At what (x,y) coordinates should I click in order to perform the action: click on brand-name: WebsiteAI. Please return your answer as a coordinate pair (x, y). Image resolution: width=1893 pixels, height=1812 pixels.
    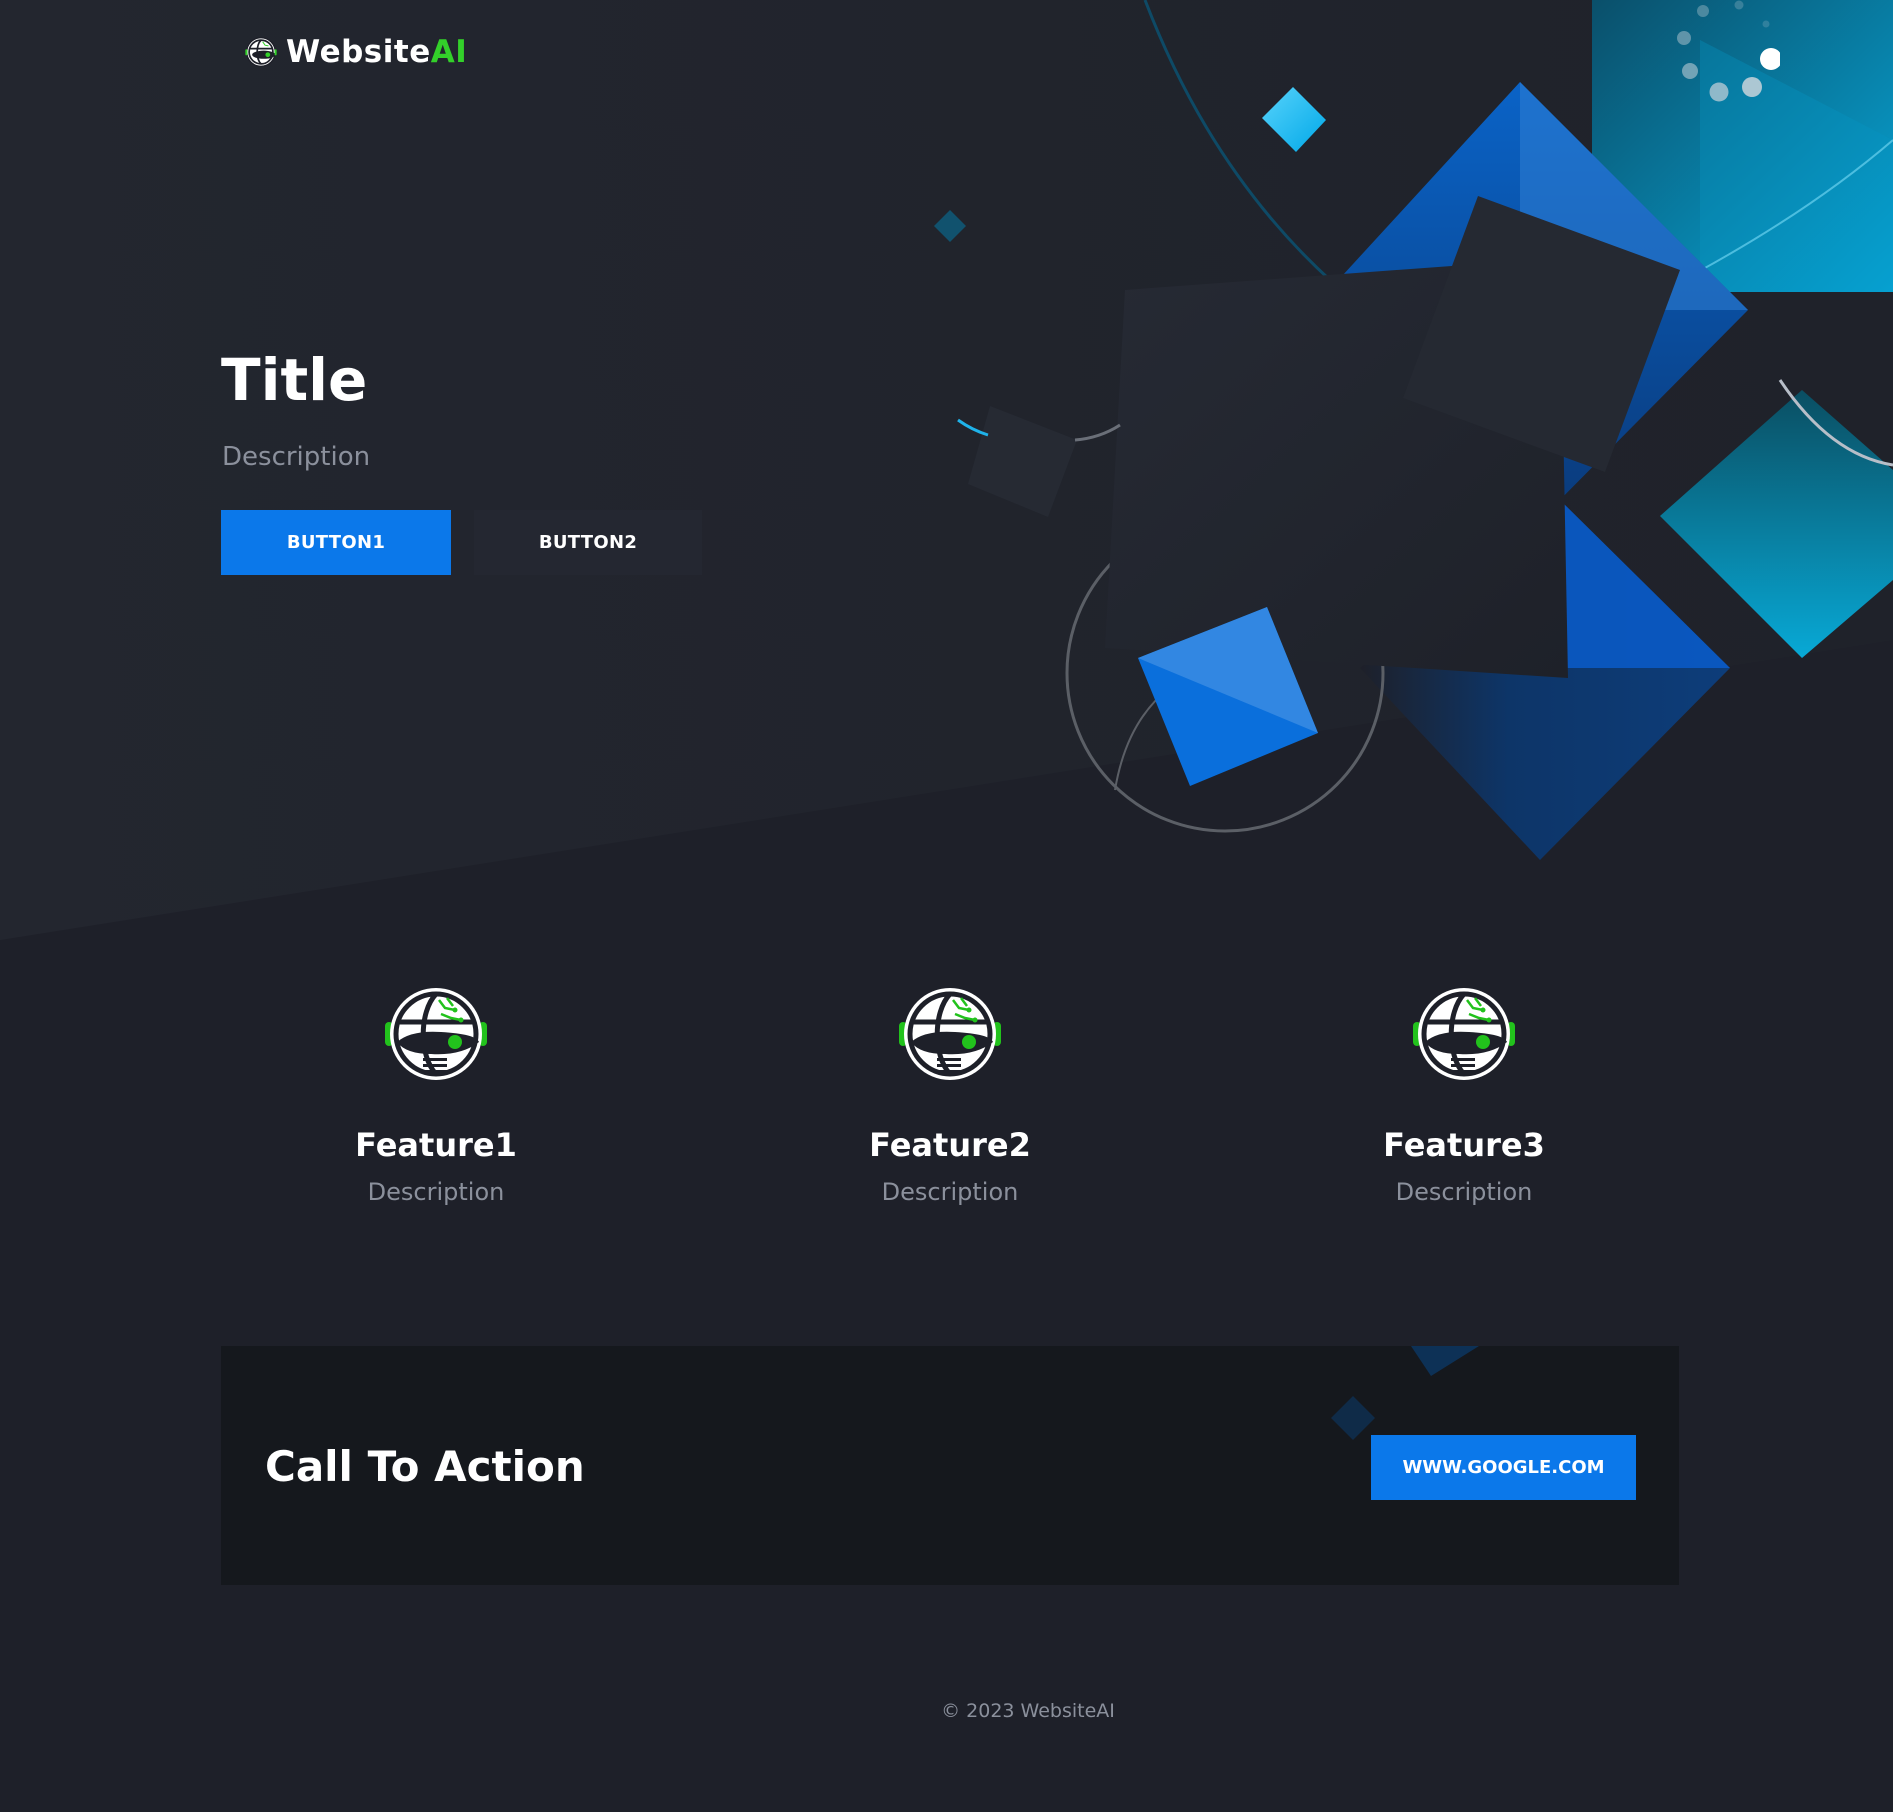
    Looking at the image, I should click on (376, 52).